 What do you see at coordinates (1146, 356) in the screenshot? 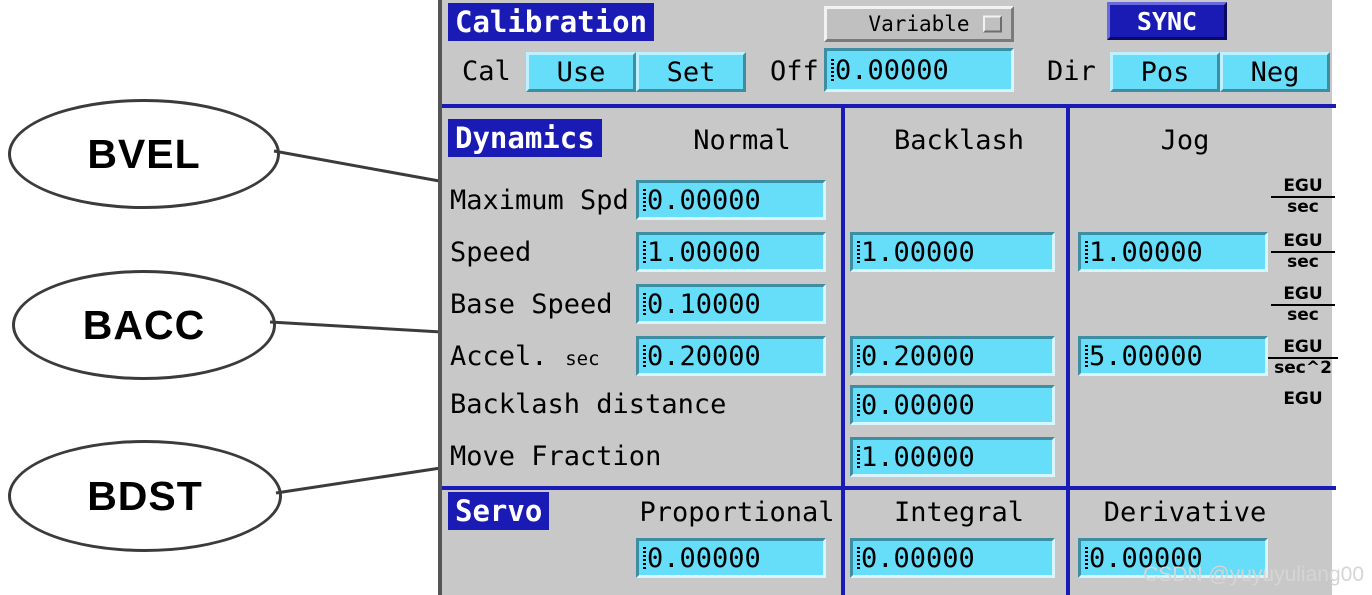
I see `value-jog-accel: 5.00000` at bounding box center [1146, 356].